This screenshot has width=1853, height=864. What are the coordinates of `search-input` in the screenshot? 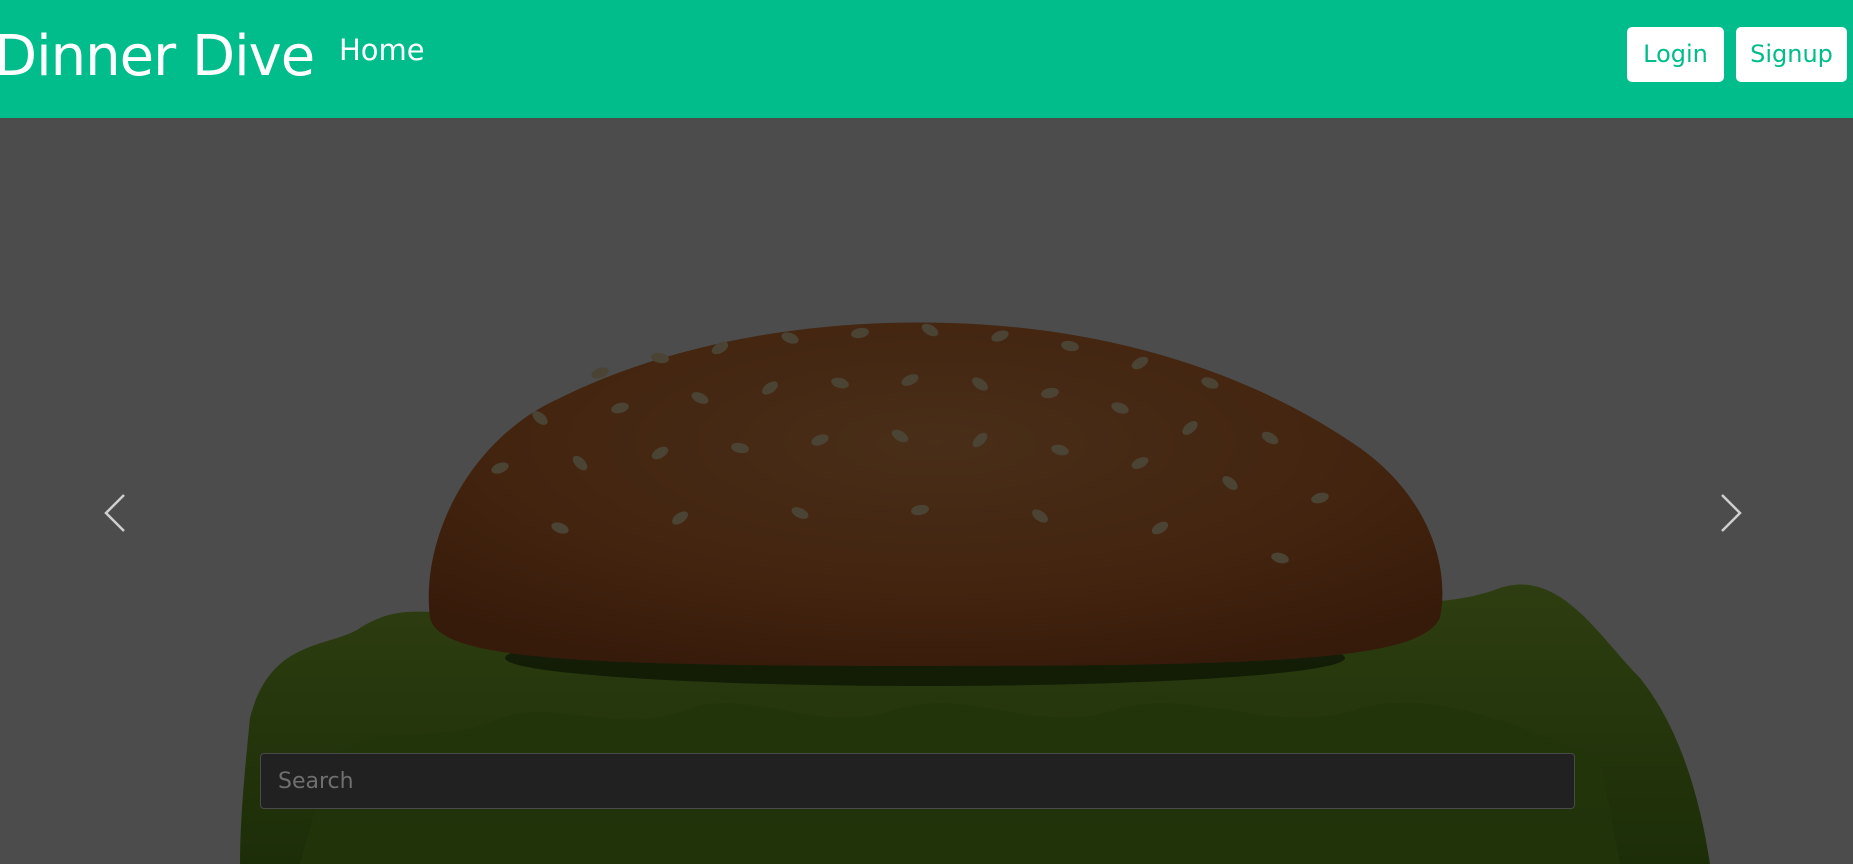 It's located at (917, 781).